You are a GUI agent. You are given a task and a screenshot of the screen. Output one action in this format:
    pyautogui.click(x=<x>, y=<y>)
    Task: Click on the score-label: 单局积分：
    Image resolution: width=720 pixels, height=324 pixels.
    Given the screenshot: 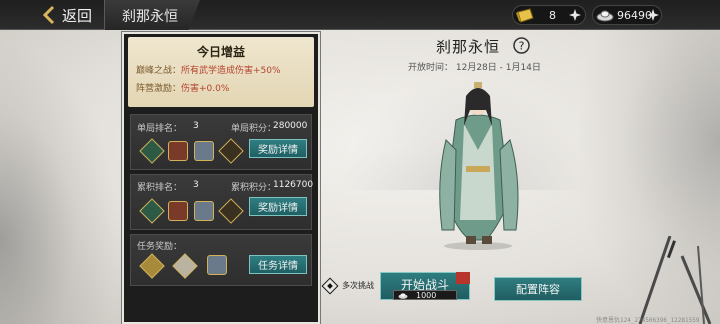 What is the action you would take?
    pyautogui.click(x=254, y=129)
    